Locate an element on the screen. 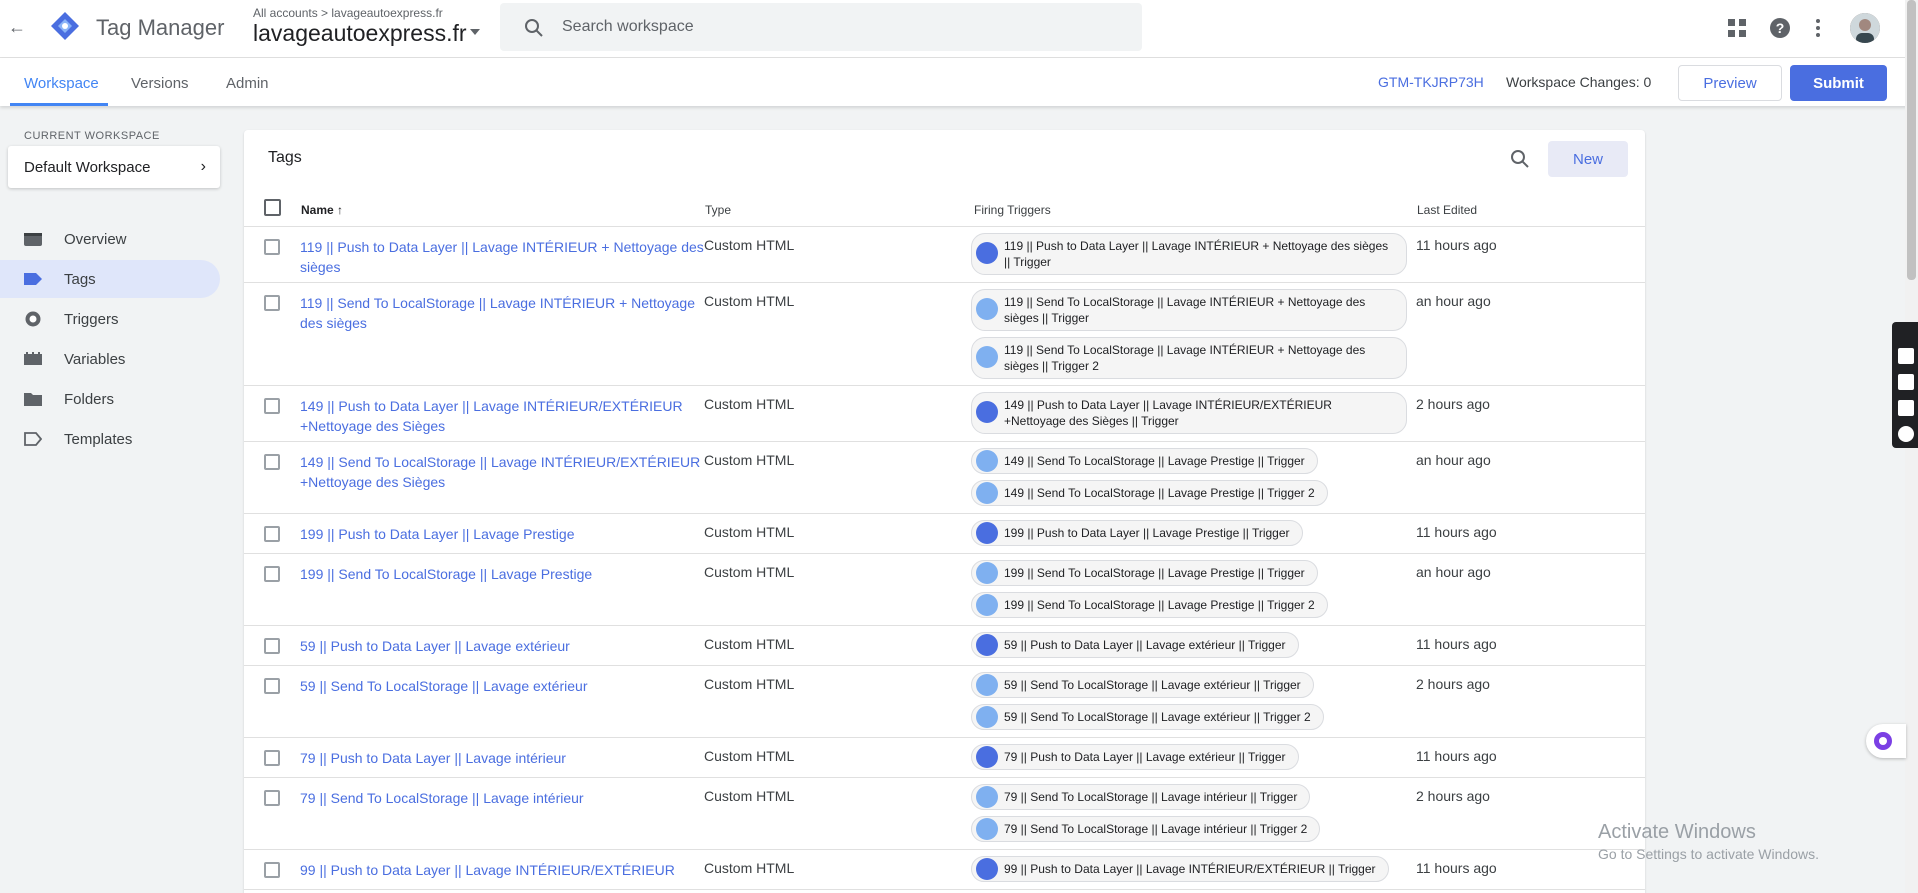 This screenshot has width=1918, height=893. submit-button: Submit is located at coordinates (1838, 83).